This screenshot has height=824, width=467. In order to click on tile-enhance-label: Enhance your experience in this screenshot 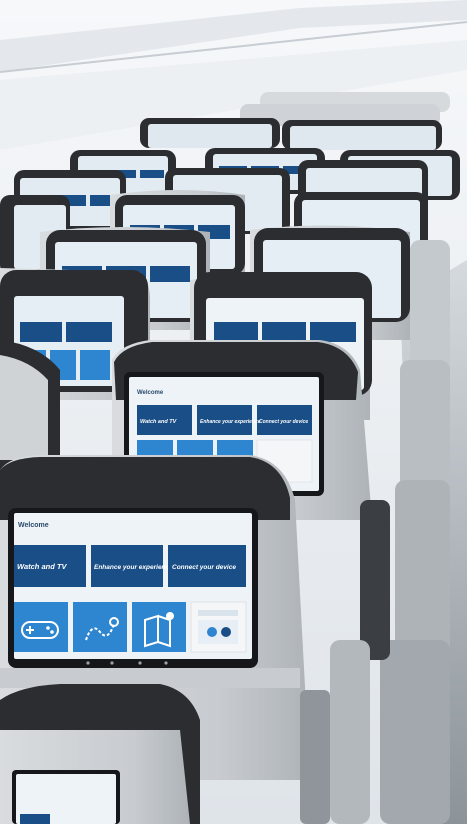, I will do `click(133, 567)`.